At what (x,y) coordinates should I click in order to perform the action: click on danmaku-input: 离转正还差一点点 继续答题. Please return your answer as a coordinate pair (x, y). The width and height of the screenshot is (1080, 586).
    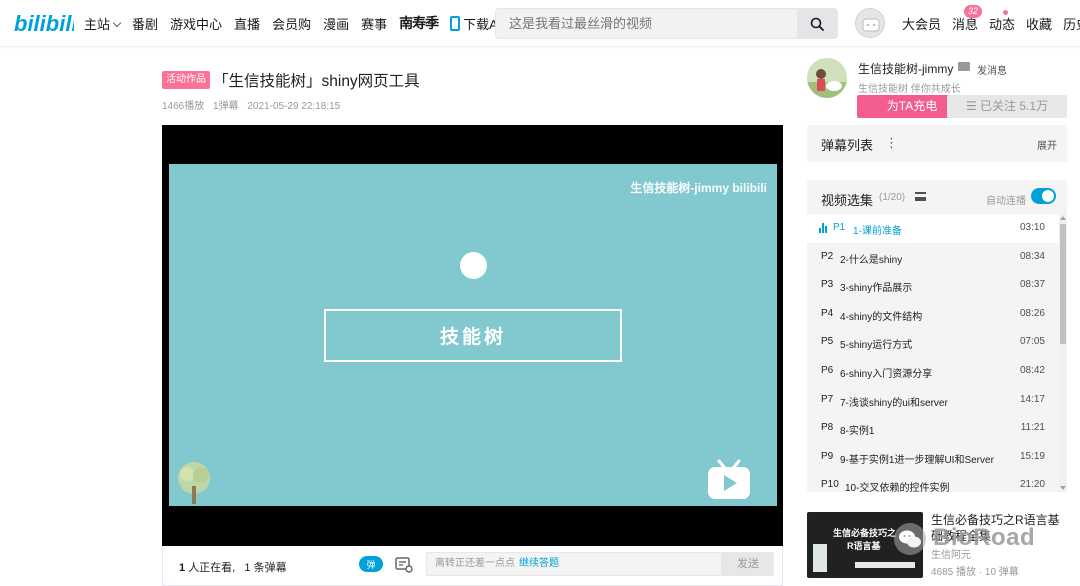
    Looking at the image, I should click on (574, 564).